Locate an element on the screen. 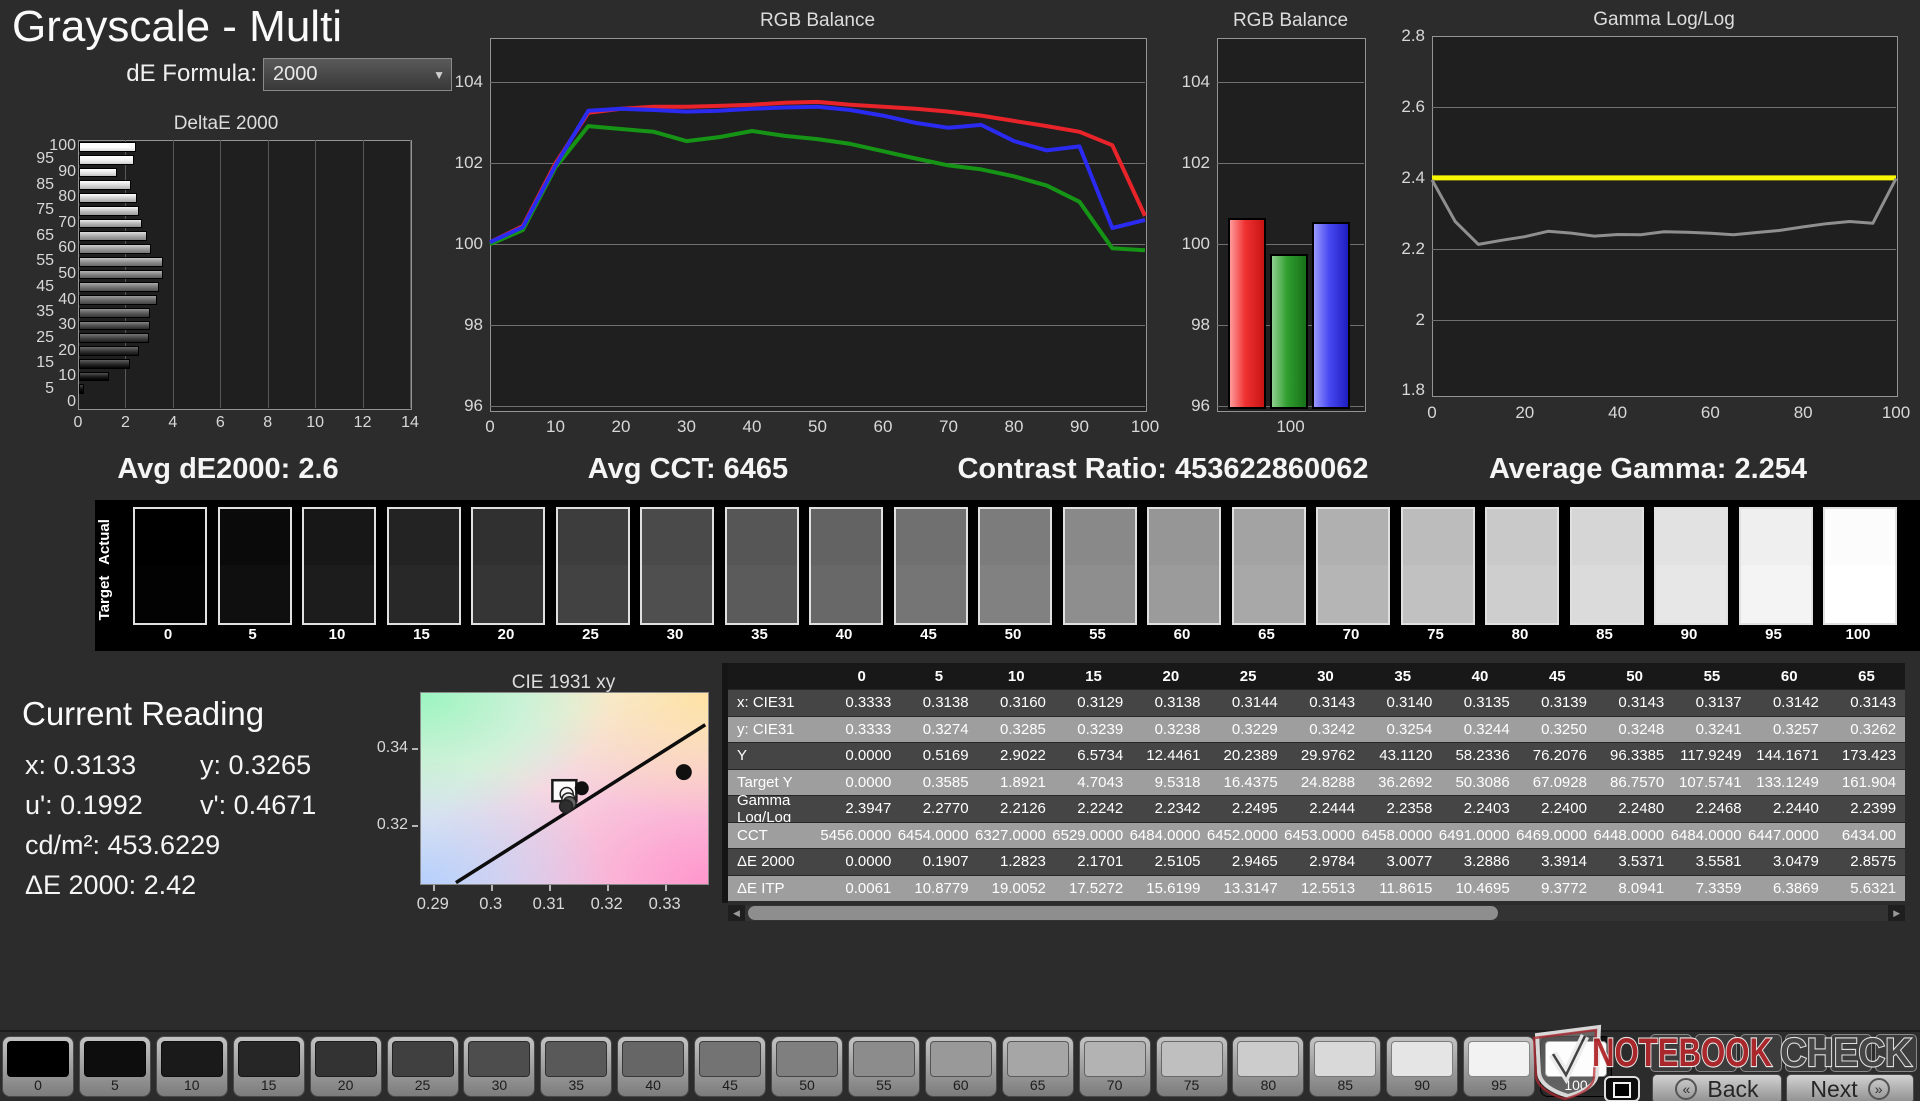 The width and height of the screenshot is (1920, 1101). table-cell: 50.3086 is located at coordinates (1482, 782).